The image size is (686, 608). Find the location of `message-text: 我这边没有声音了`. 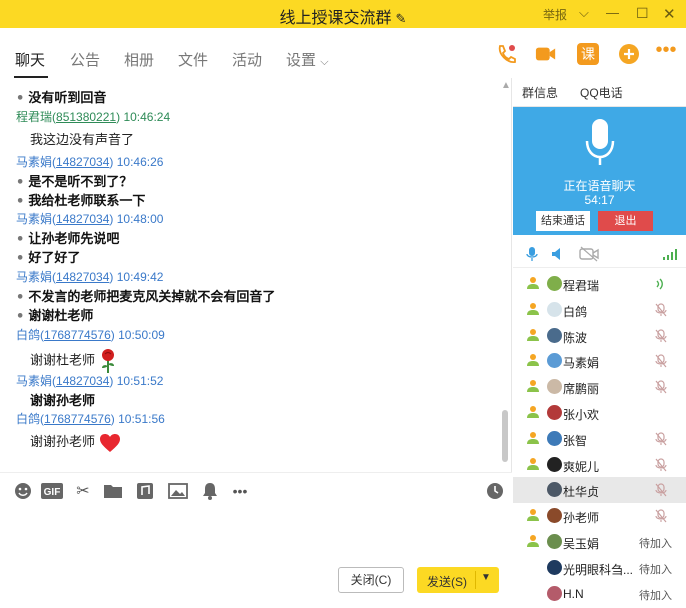

message-text: 我这边没有声音了 is located at coordinates (82, 139).